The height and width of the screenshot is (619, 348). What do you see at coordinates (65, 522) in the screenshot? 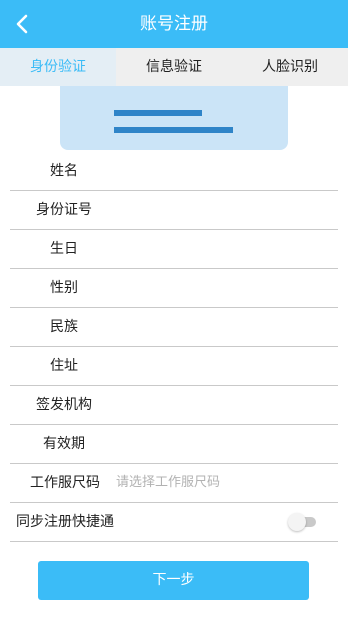
I see `sync-label: 同步注册快捷通` at bounding box center [65, 522].